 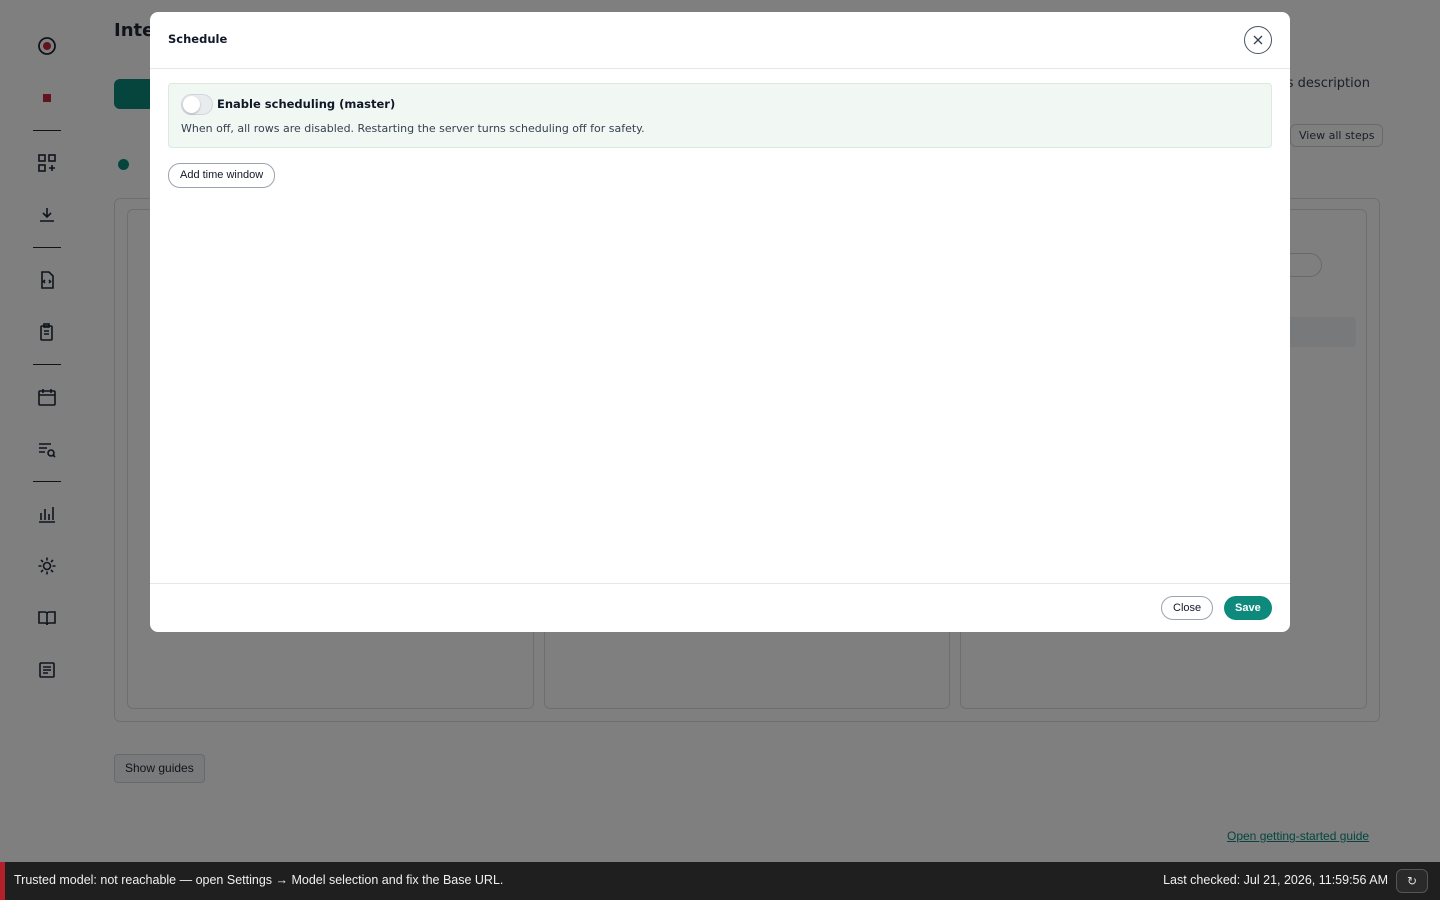 I want to click on add-time-window-button: Add time window, so click(x=222, y=175).